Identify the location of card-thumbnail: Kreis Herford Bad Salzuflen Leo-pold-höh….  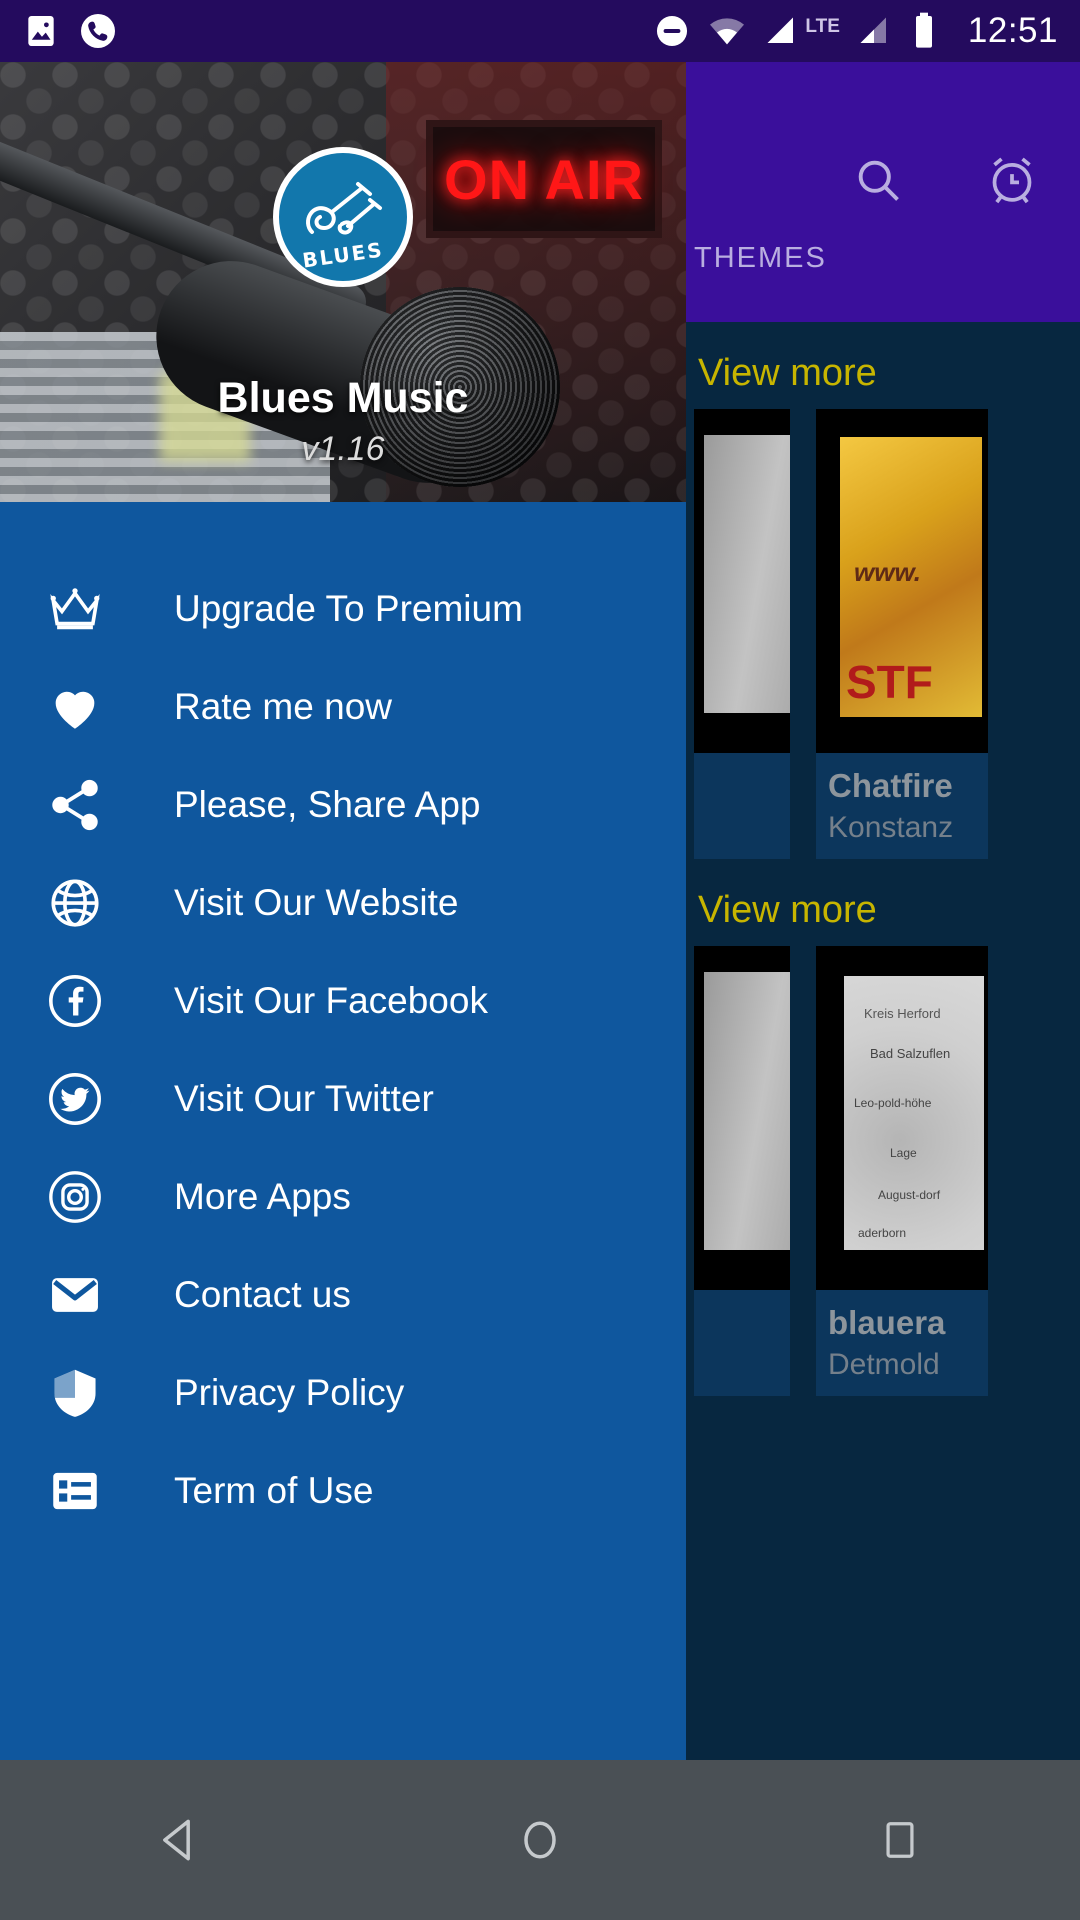
(902, 1118).